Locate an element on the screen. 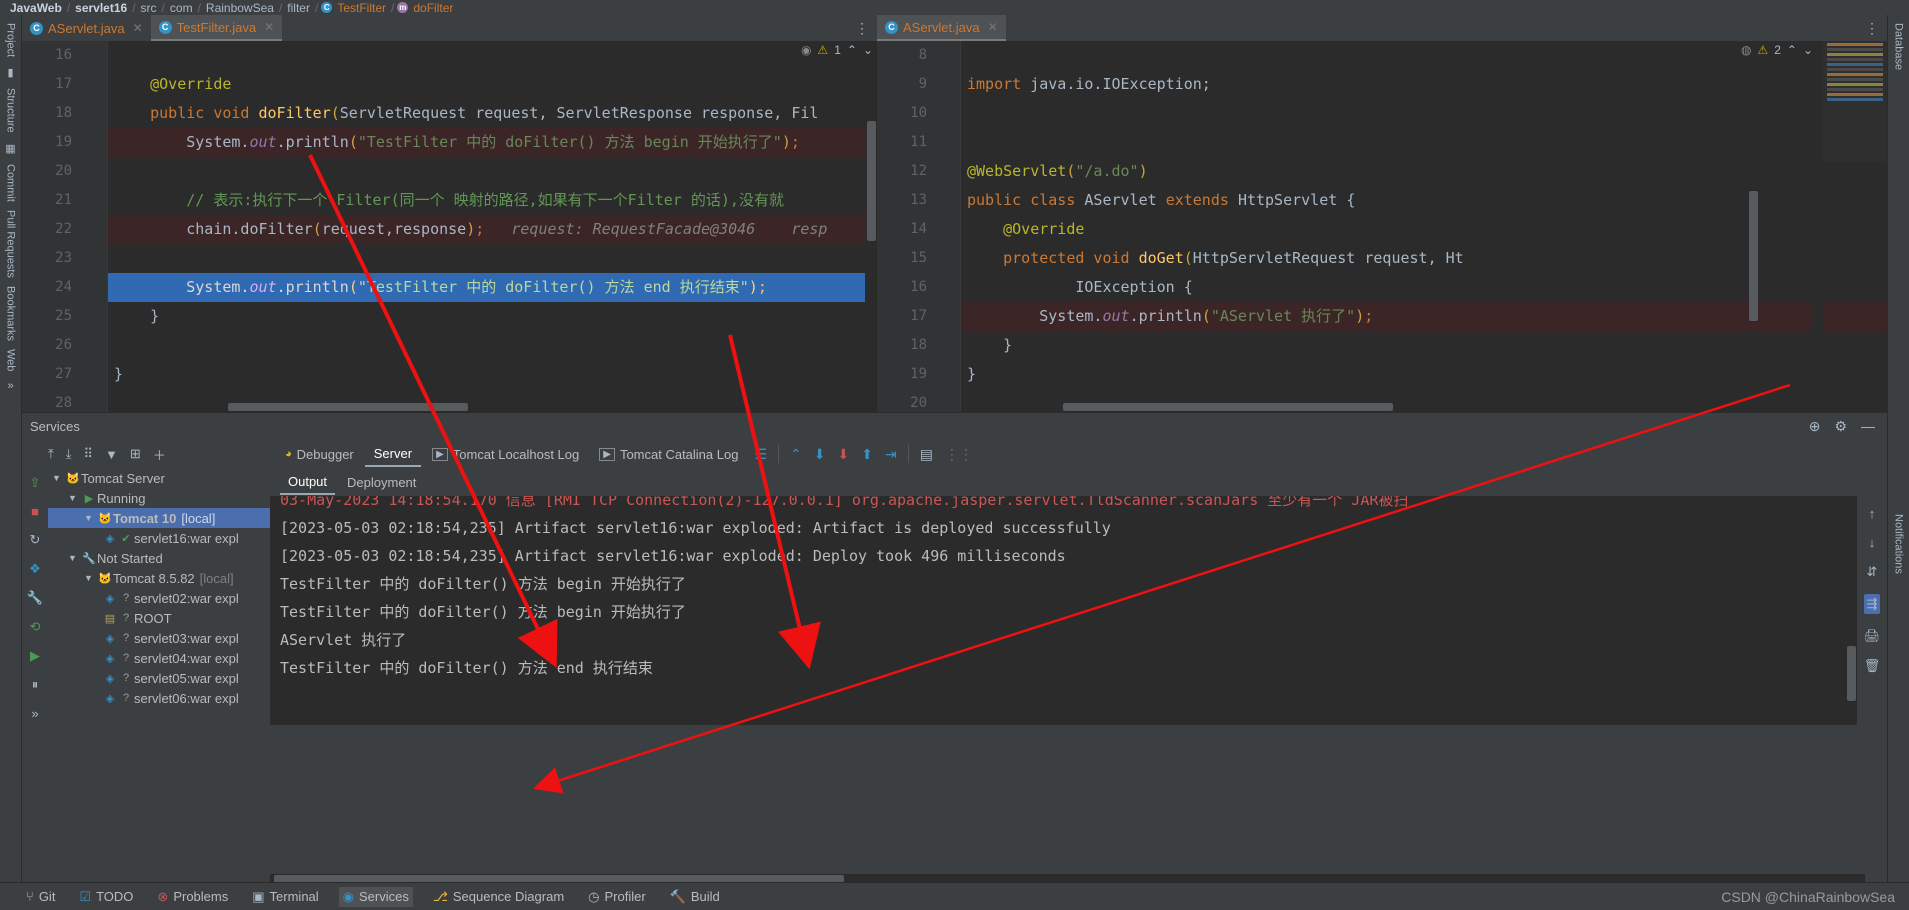  tab-output: Output is located at coordinates (308, 482).